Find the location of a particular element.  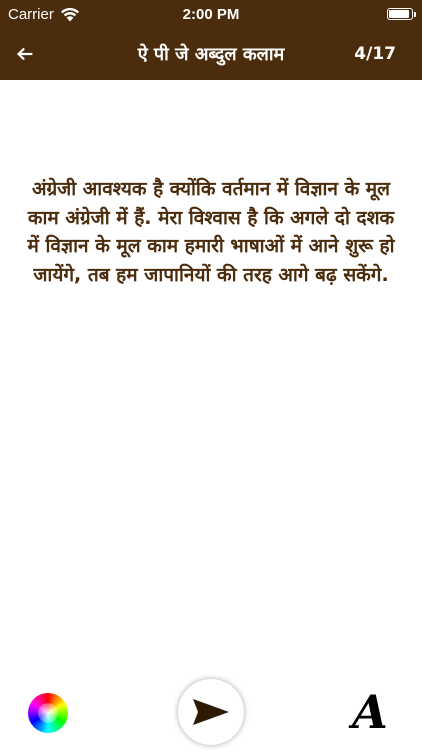

status-time: 2:00 PM is located at coordinates (211, 14).